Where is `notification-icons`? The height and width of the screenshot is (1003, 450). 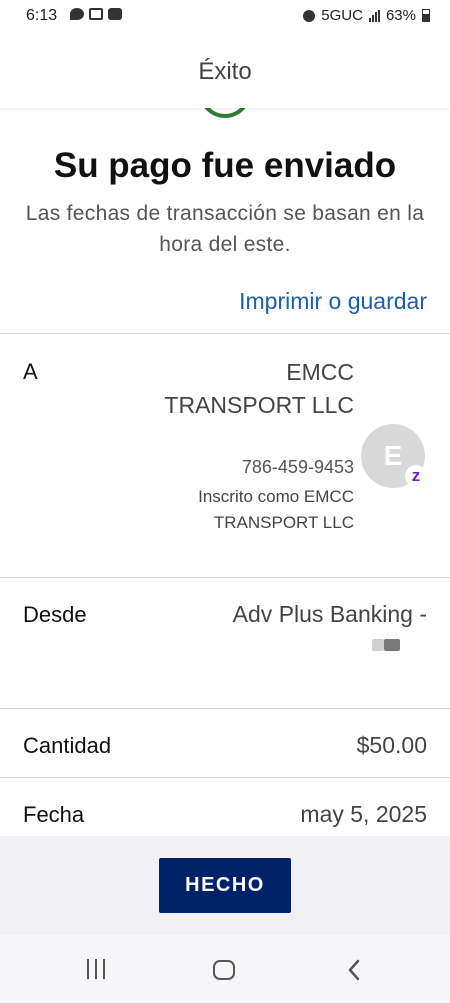
notification-icons is located at coordinates (96, 14).